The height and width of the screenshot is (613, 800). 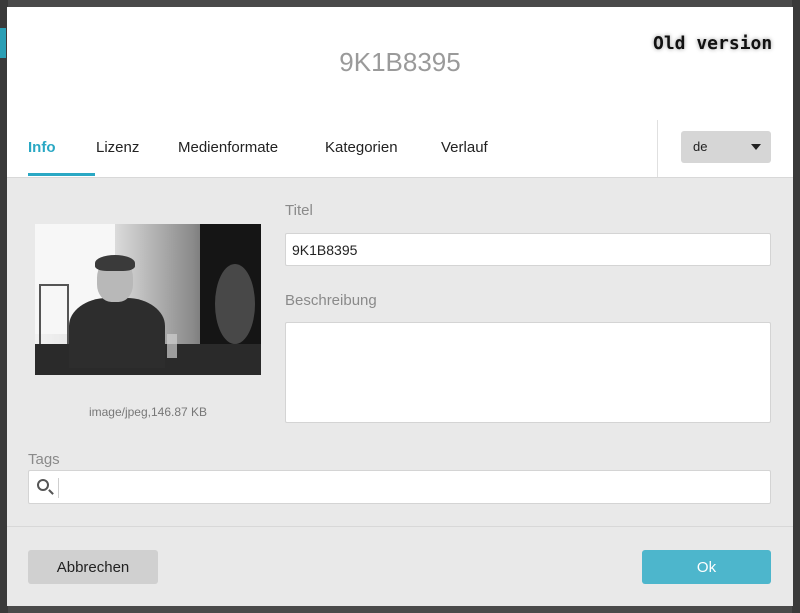 I want to click on description-textarea, so click(x=528, y=372).